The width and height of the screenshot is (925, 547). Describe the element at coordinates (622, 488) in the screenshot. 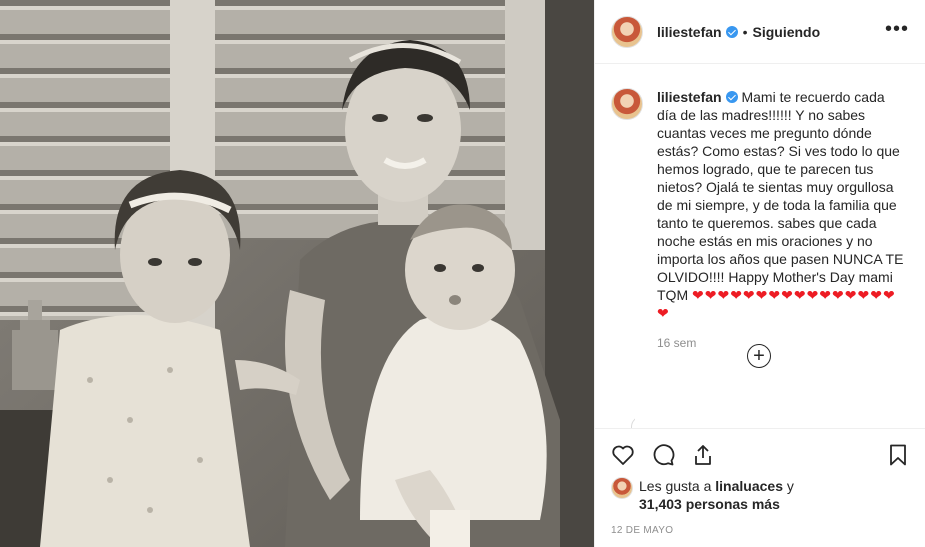

I see `liker-avatar` at that location.